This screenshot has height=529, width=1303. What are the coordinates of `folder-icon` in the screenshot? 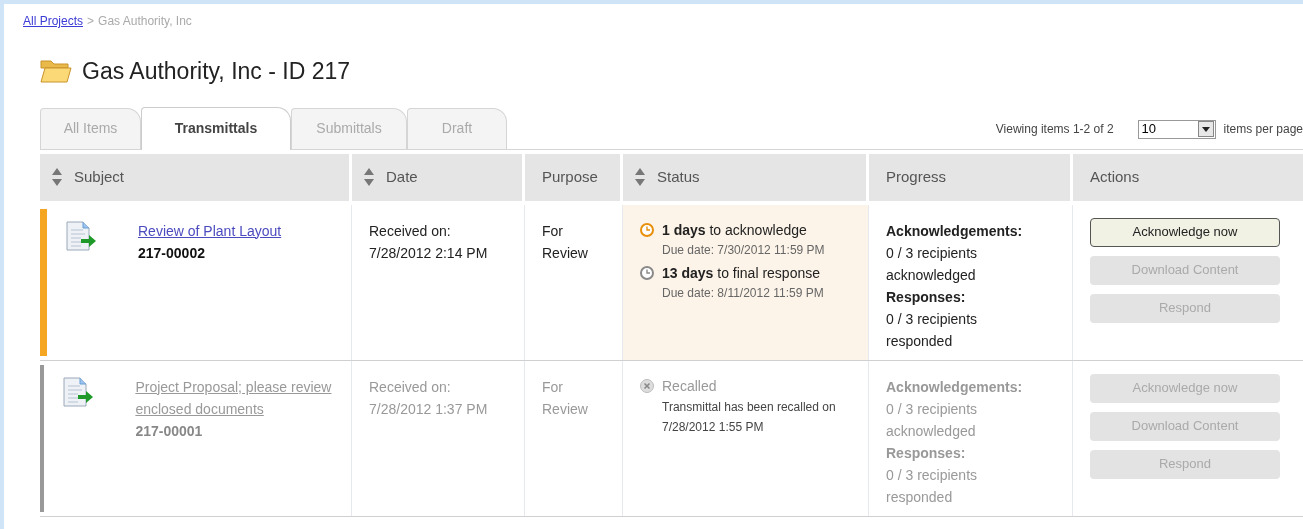 It's located at (56, 71).